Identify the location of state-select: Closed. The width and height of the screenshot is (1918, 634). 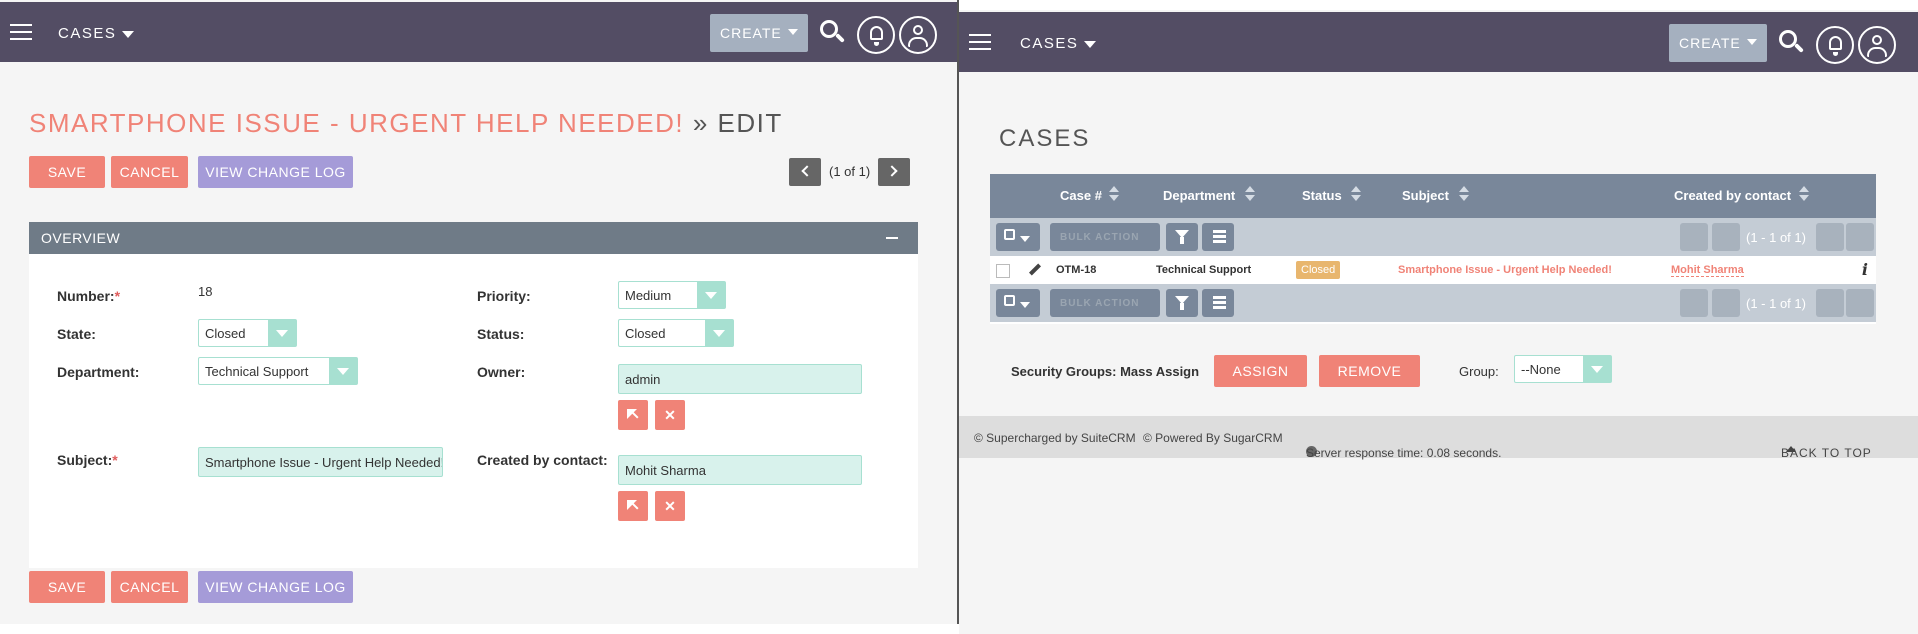
(247, 333).